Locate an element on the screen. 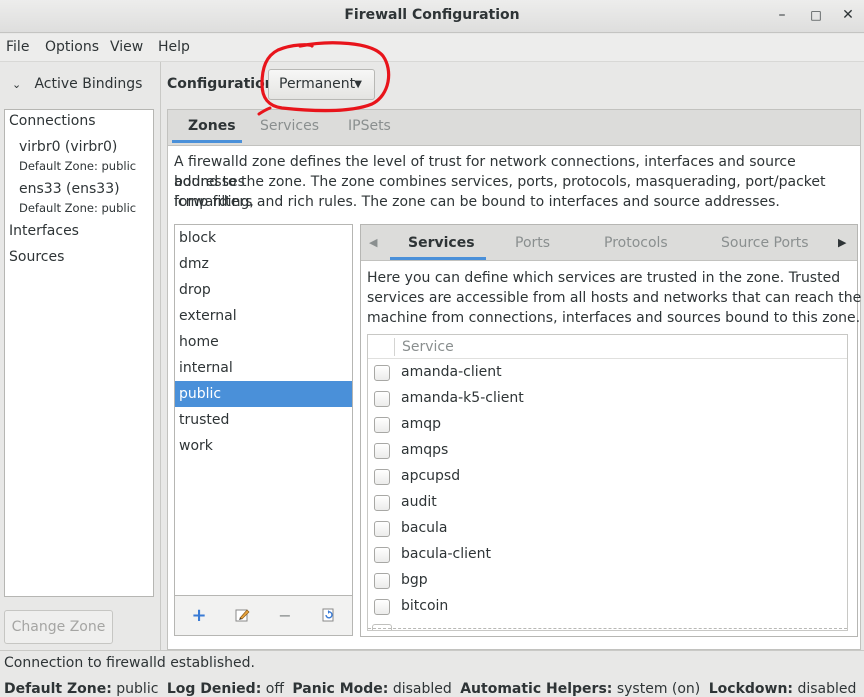  configuration-dropdown: Permanent ▼ is located at coordinates (321, 84).